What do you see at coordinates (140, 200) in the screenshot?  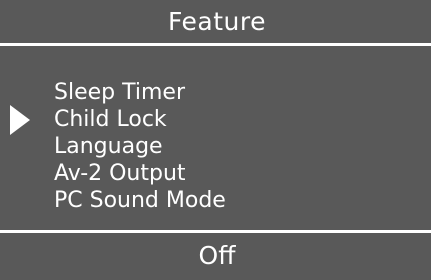 I see `menu-item-pc-sound-mode: PC Sound Mode` at bounding box center [140, 200].